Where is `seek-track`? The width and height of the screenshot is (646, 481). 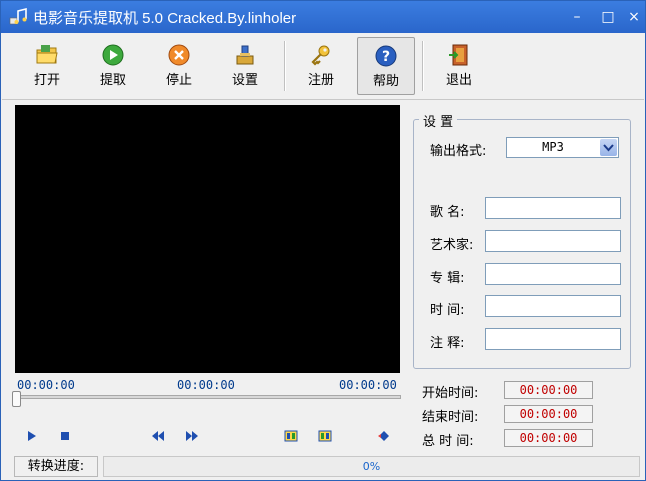
seek-track is located at coordinates (208, 397).